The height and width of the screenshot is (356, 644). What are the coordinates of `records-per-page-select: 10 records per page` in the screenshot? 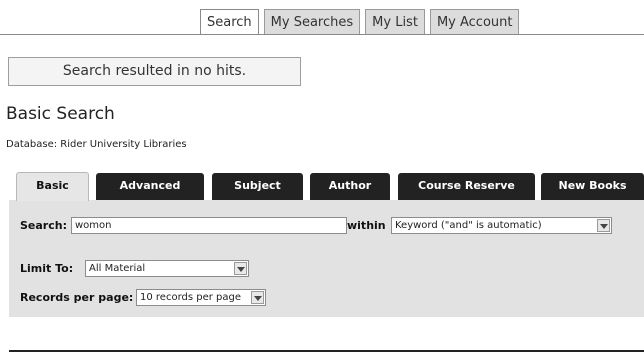 It's located at (201, 297).